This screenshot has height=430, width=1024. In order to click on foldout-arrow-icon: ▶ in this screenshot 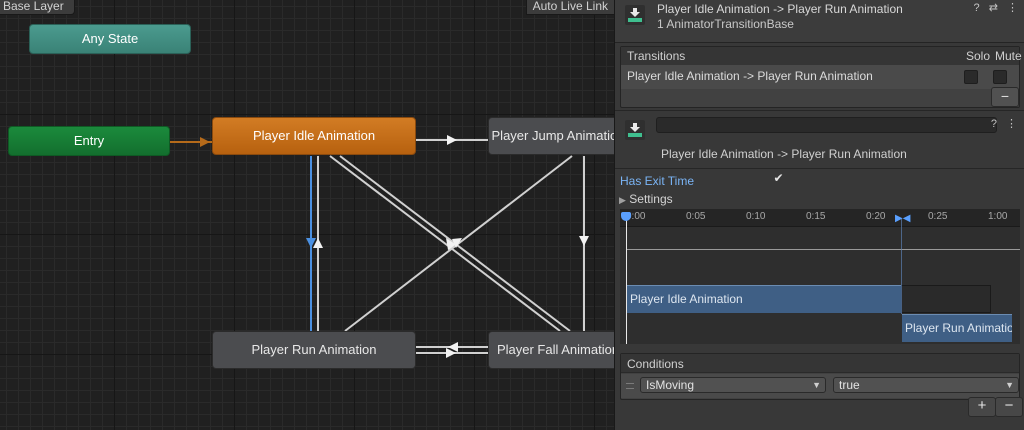, I will do `click(622, 200)`.